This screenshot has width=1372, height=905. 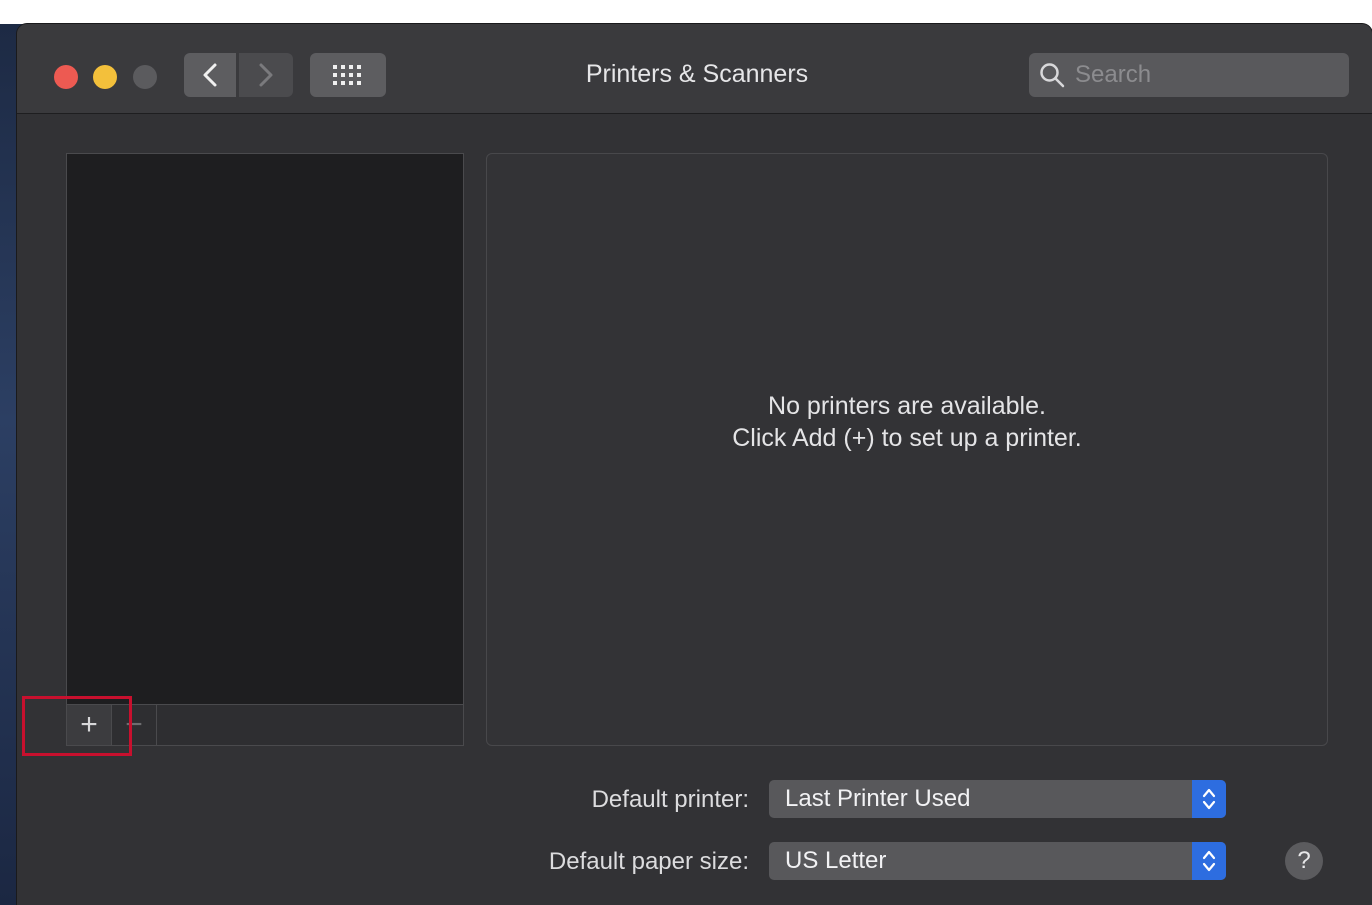 I want to click on window-title: Printers & Scanners, so click(x=697, y=74).